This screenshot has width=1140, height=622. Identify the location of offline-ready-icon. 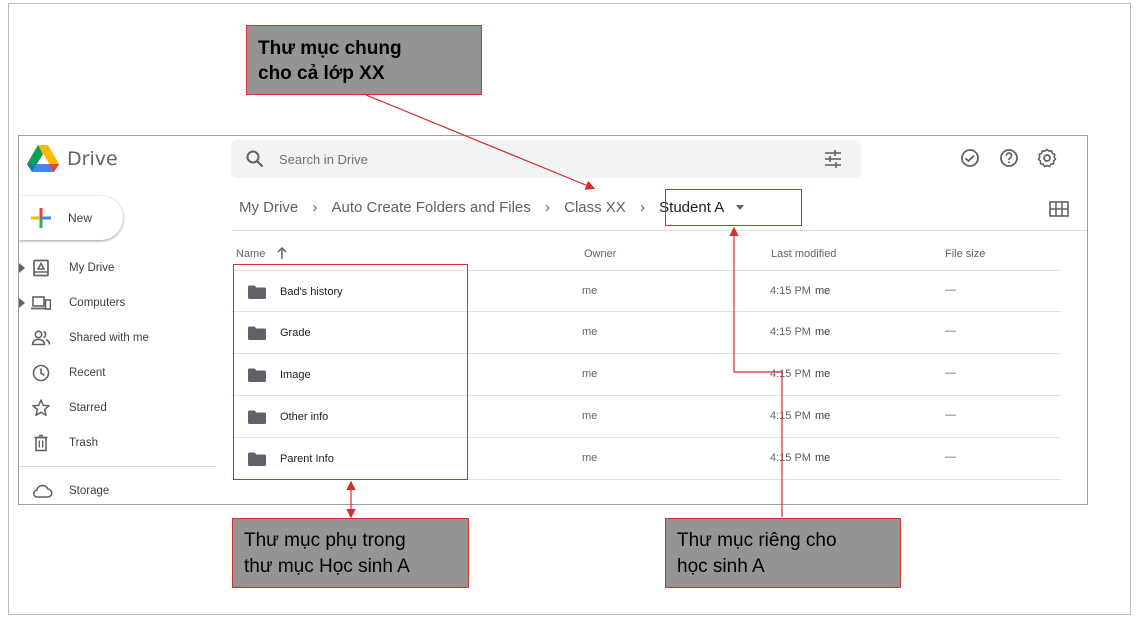
(970, 158).